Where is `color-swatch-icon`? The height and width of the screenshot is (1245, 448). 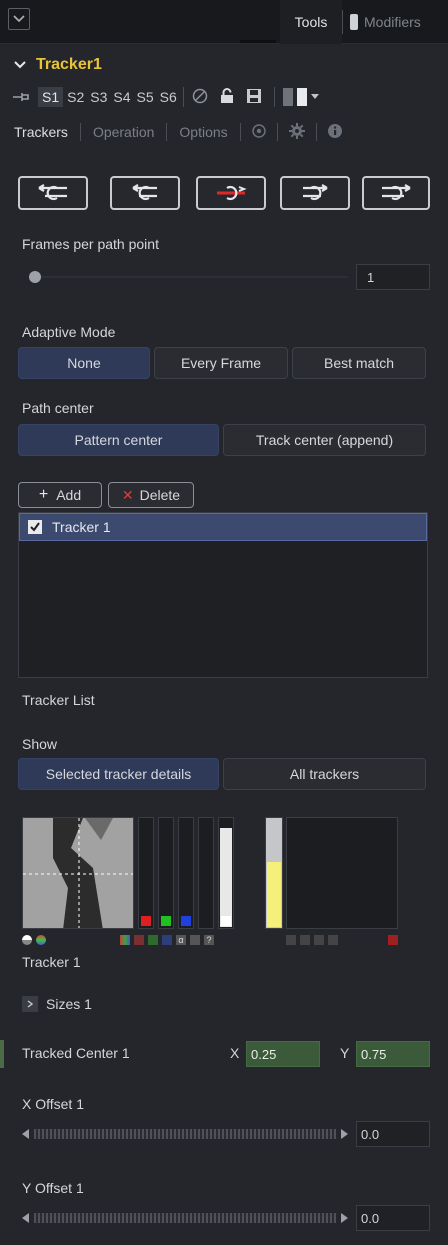
color-swatch-icon is located at coordinates (300, 97).